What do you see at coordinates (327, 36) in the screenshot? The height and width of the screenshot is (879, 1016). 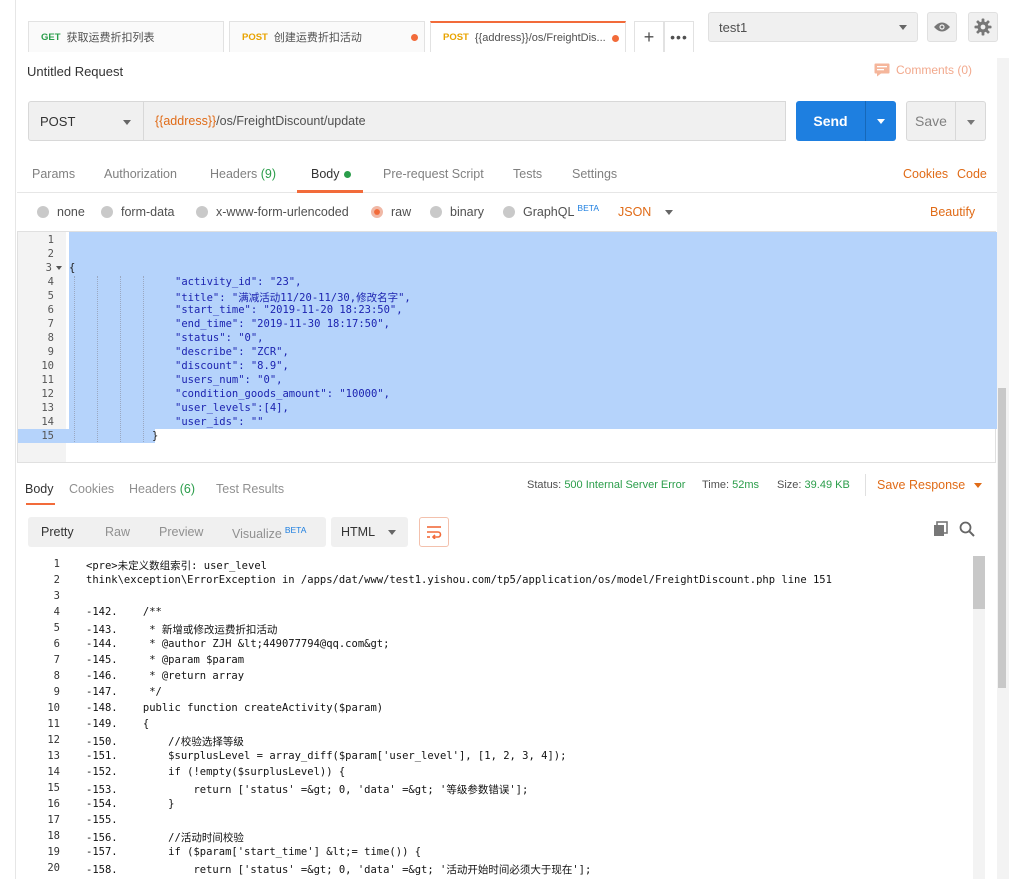 I see `request-tab-2: POST 创建运费折扣活动` at bounding box center [327, 36].